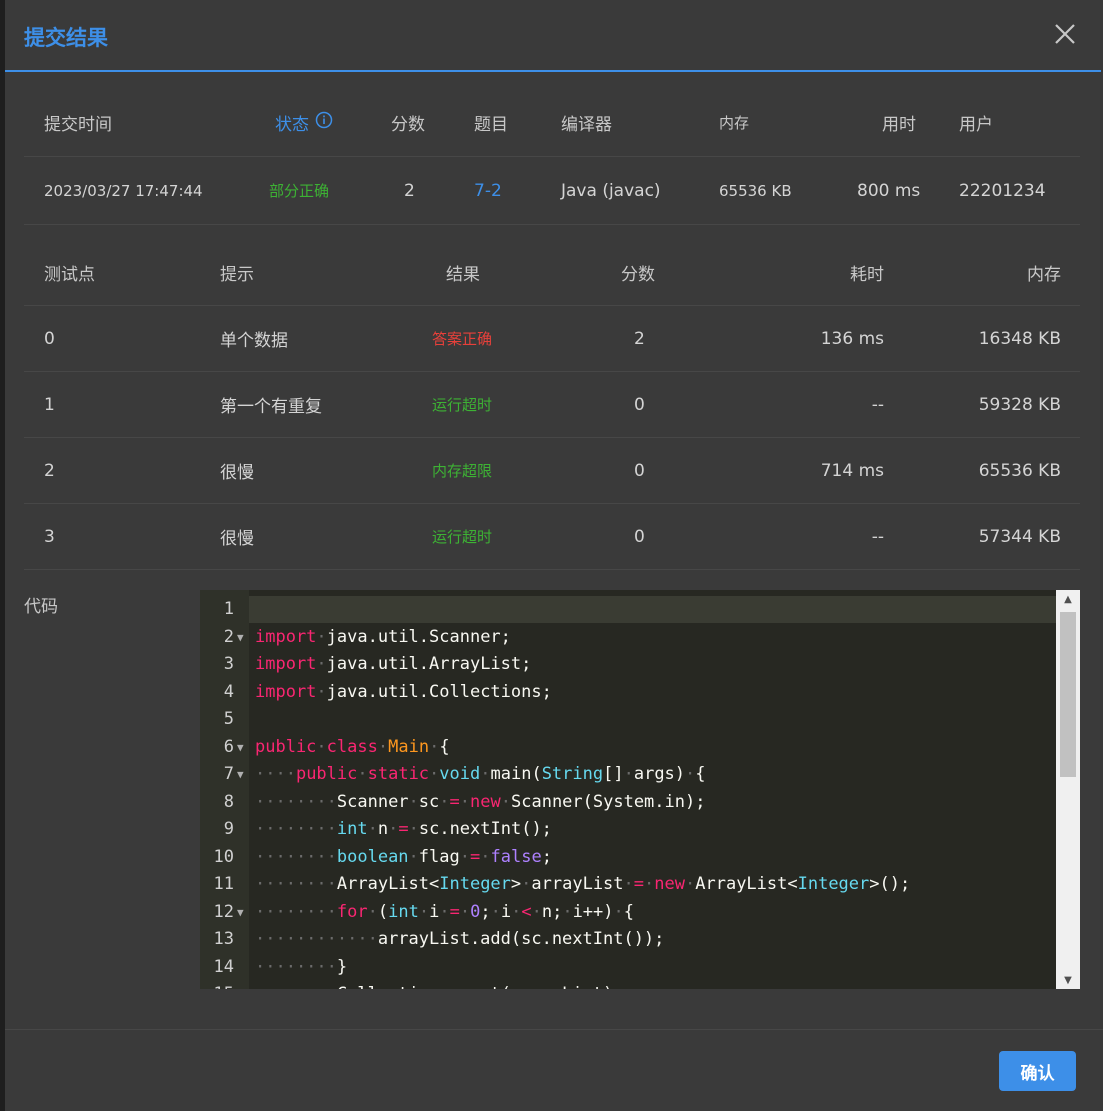 The height and width of the screenshot is (1111, 1103). What do you see at coordinates (1002, 190) in the screenshot?
I see `user-value: 22201234` at bounding box center [1002, 190].